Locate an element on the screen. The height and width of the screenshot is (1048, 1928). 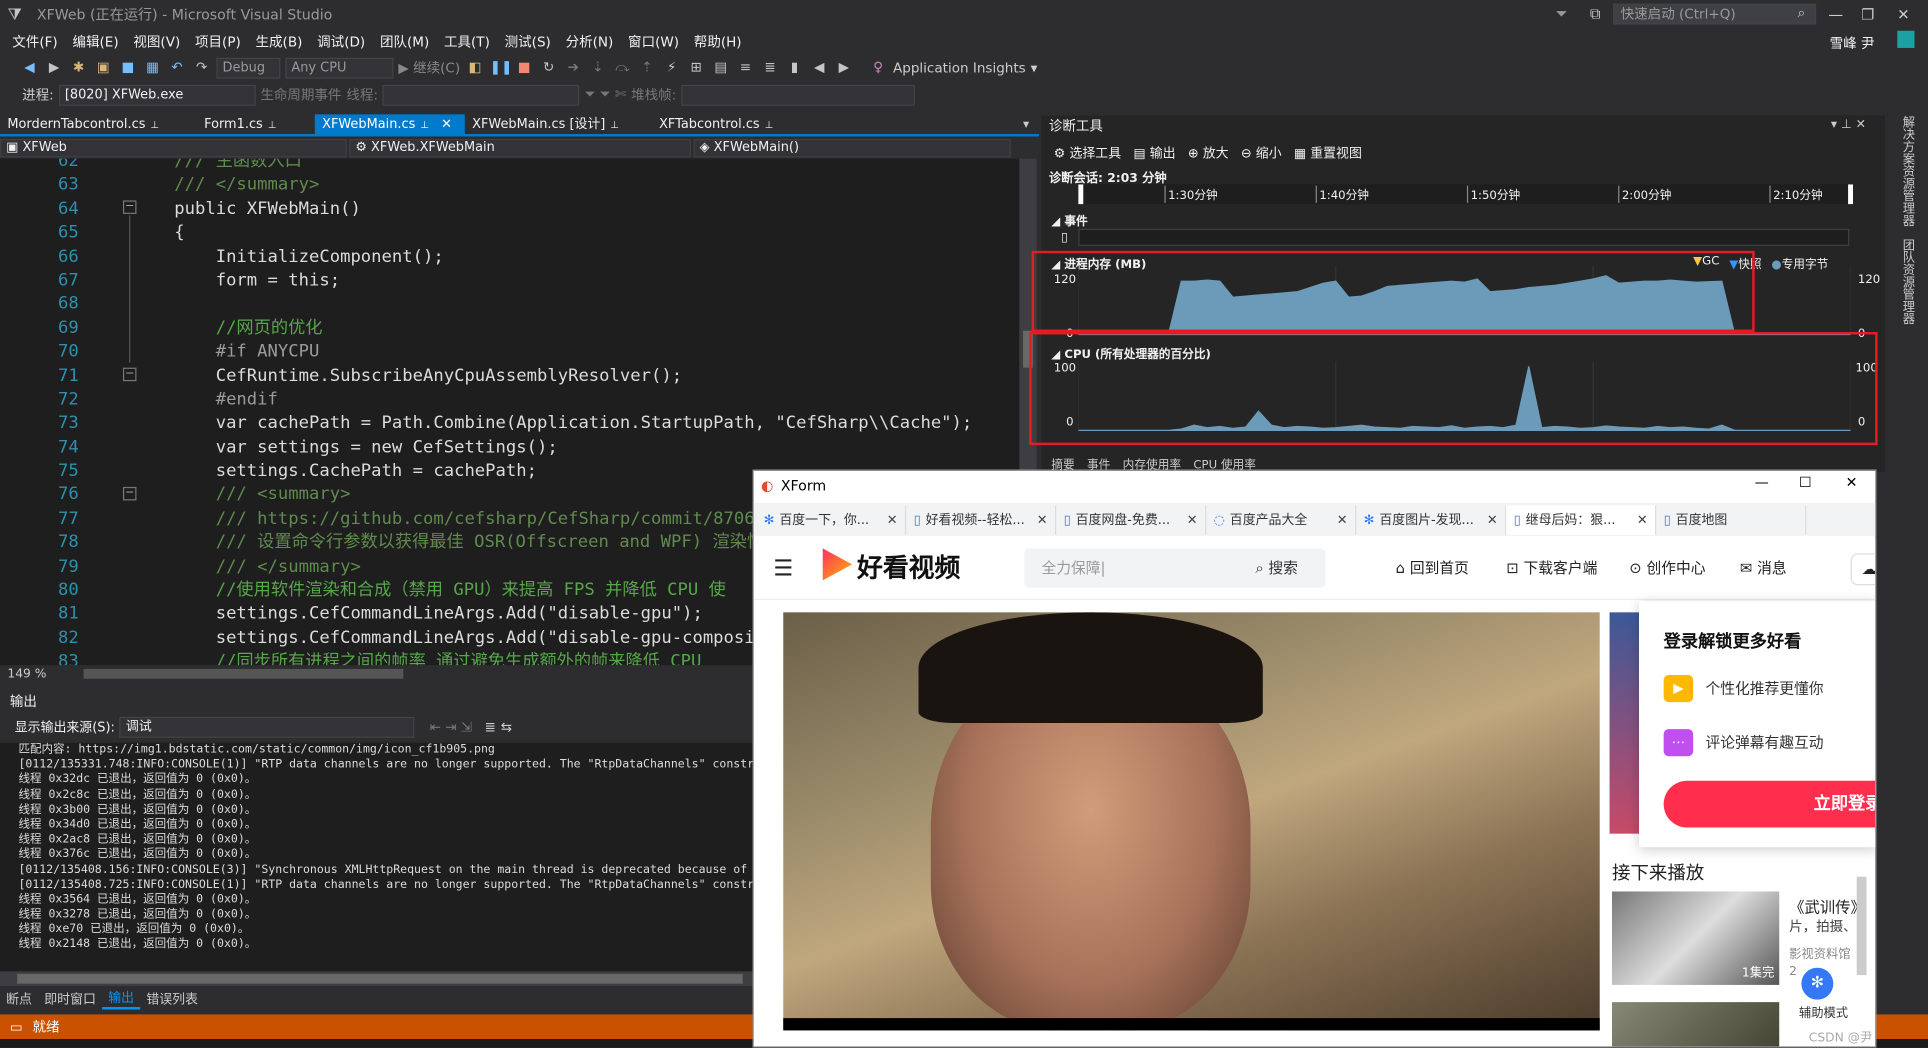
config-select: Debug is located at coordinates (248, 68).